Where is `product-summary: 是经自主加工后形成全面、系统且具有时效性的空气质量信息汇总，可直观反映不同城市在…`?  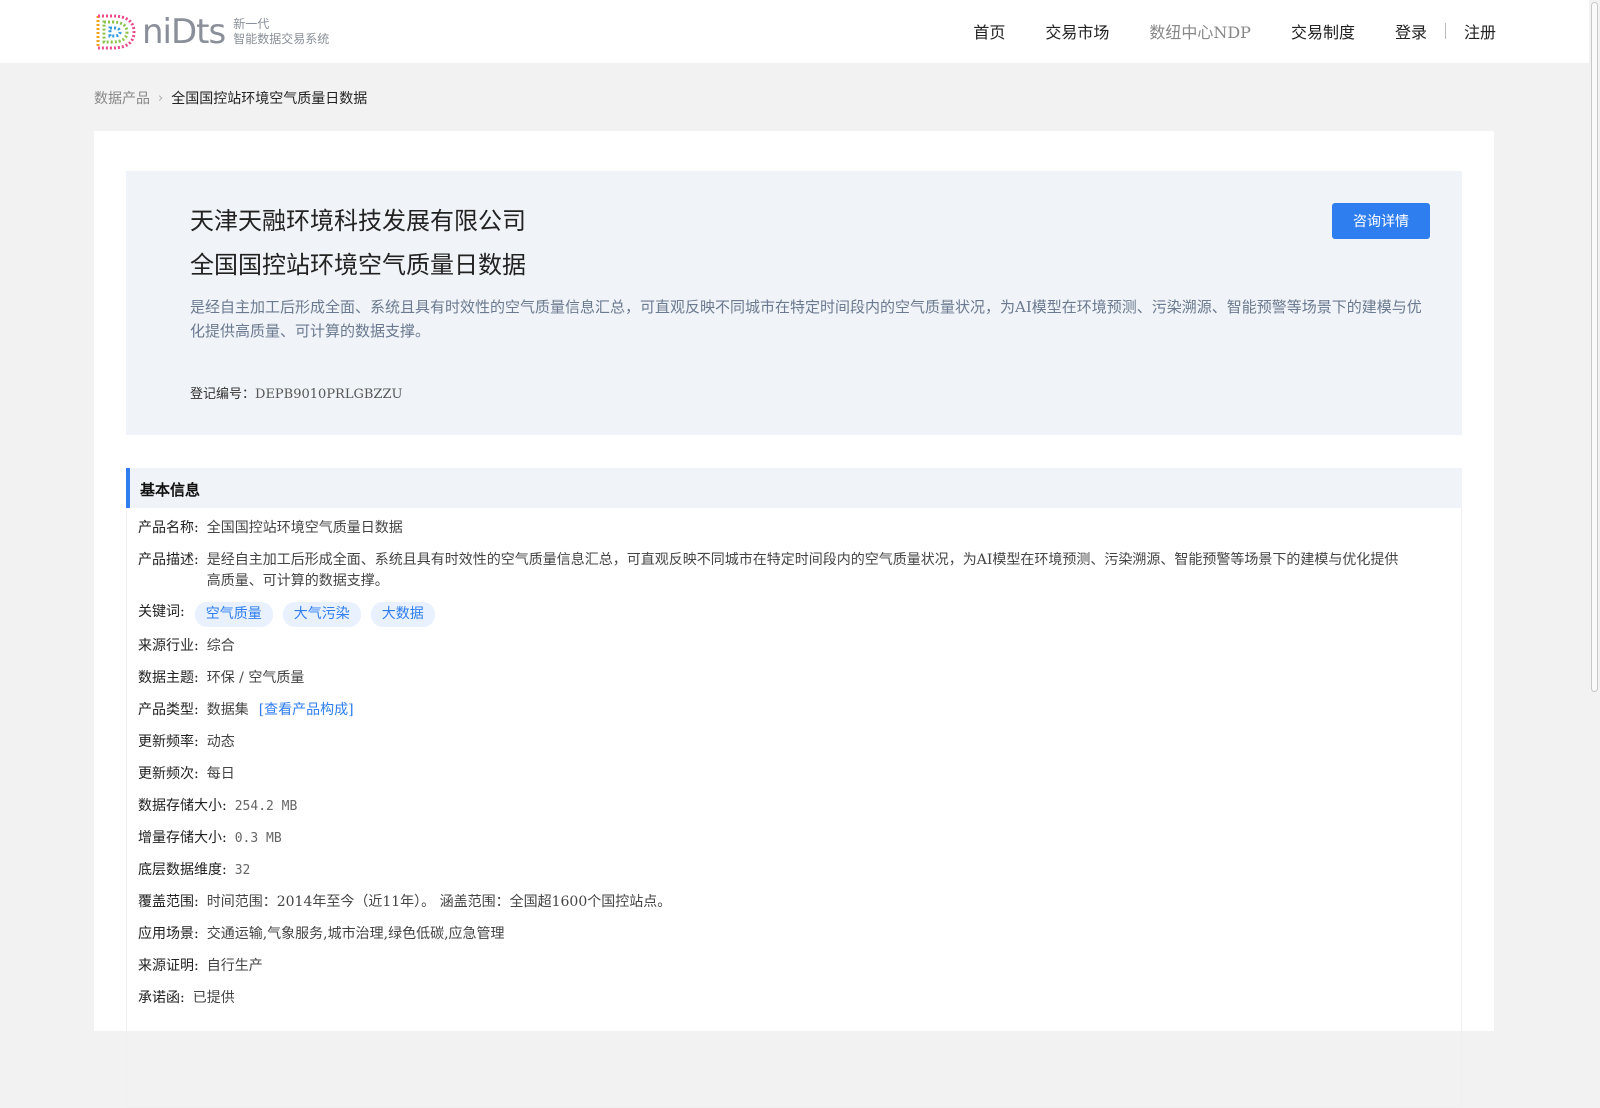
product-summary: 是经自主加工后形成全面、系统且具有时效性的空气质量信息汇总，可直观反映不同城市在… is located at coordinates (806, 319).